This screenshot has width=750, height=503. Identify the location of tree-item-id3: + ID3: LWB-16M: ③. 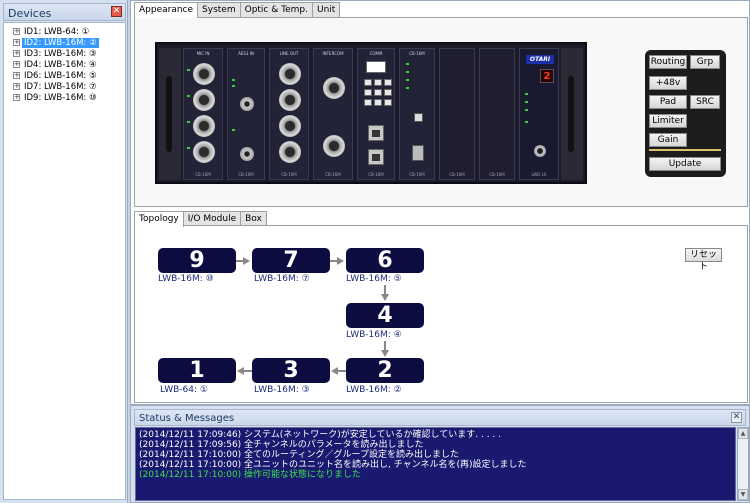
(56, 54).